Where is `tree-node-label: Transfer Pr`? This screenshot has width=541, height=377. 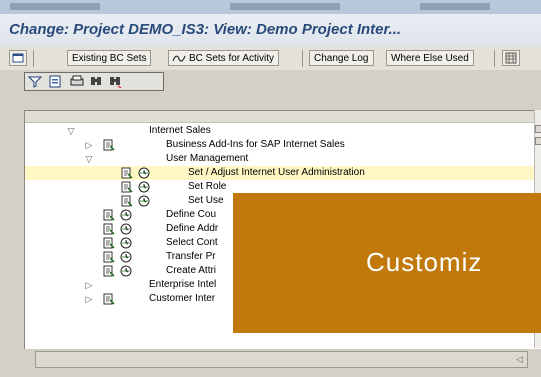 tree-node-label: Transfer Pr is located at coordinates (191, 256).